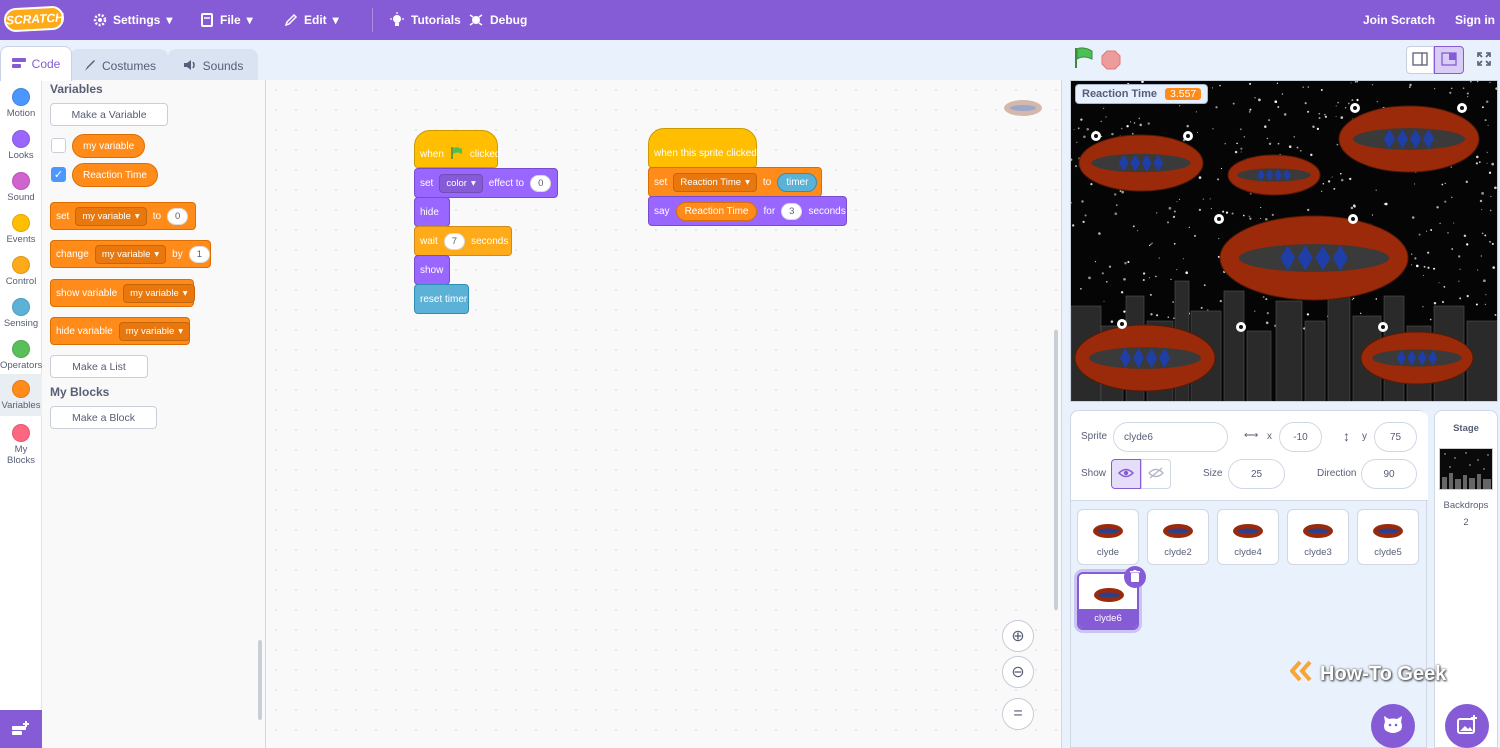 This screenshot has width=1500, height=748. Describe the element at coordinates (21, 729) in the screenshot. I see `add-extension-button` at that location.